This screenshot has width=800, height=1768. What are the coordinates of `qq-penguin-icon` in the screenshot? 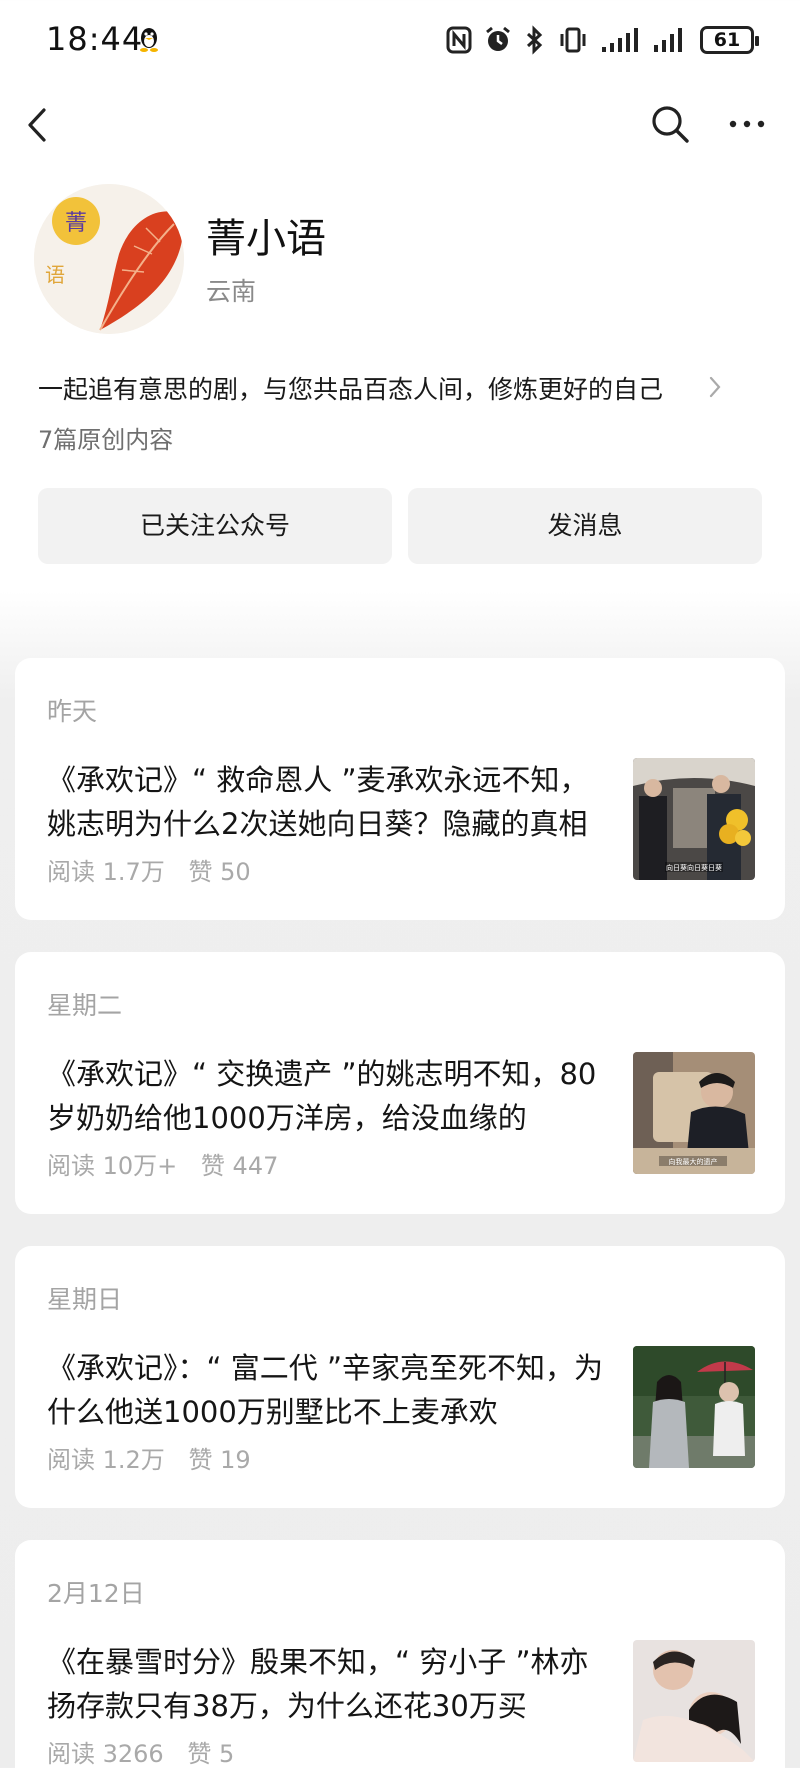 It's located at (149, 40).